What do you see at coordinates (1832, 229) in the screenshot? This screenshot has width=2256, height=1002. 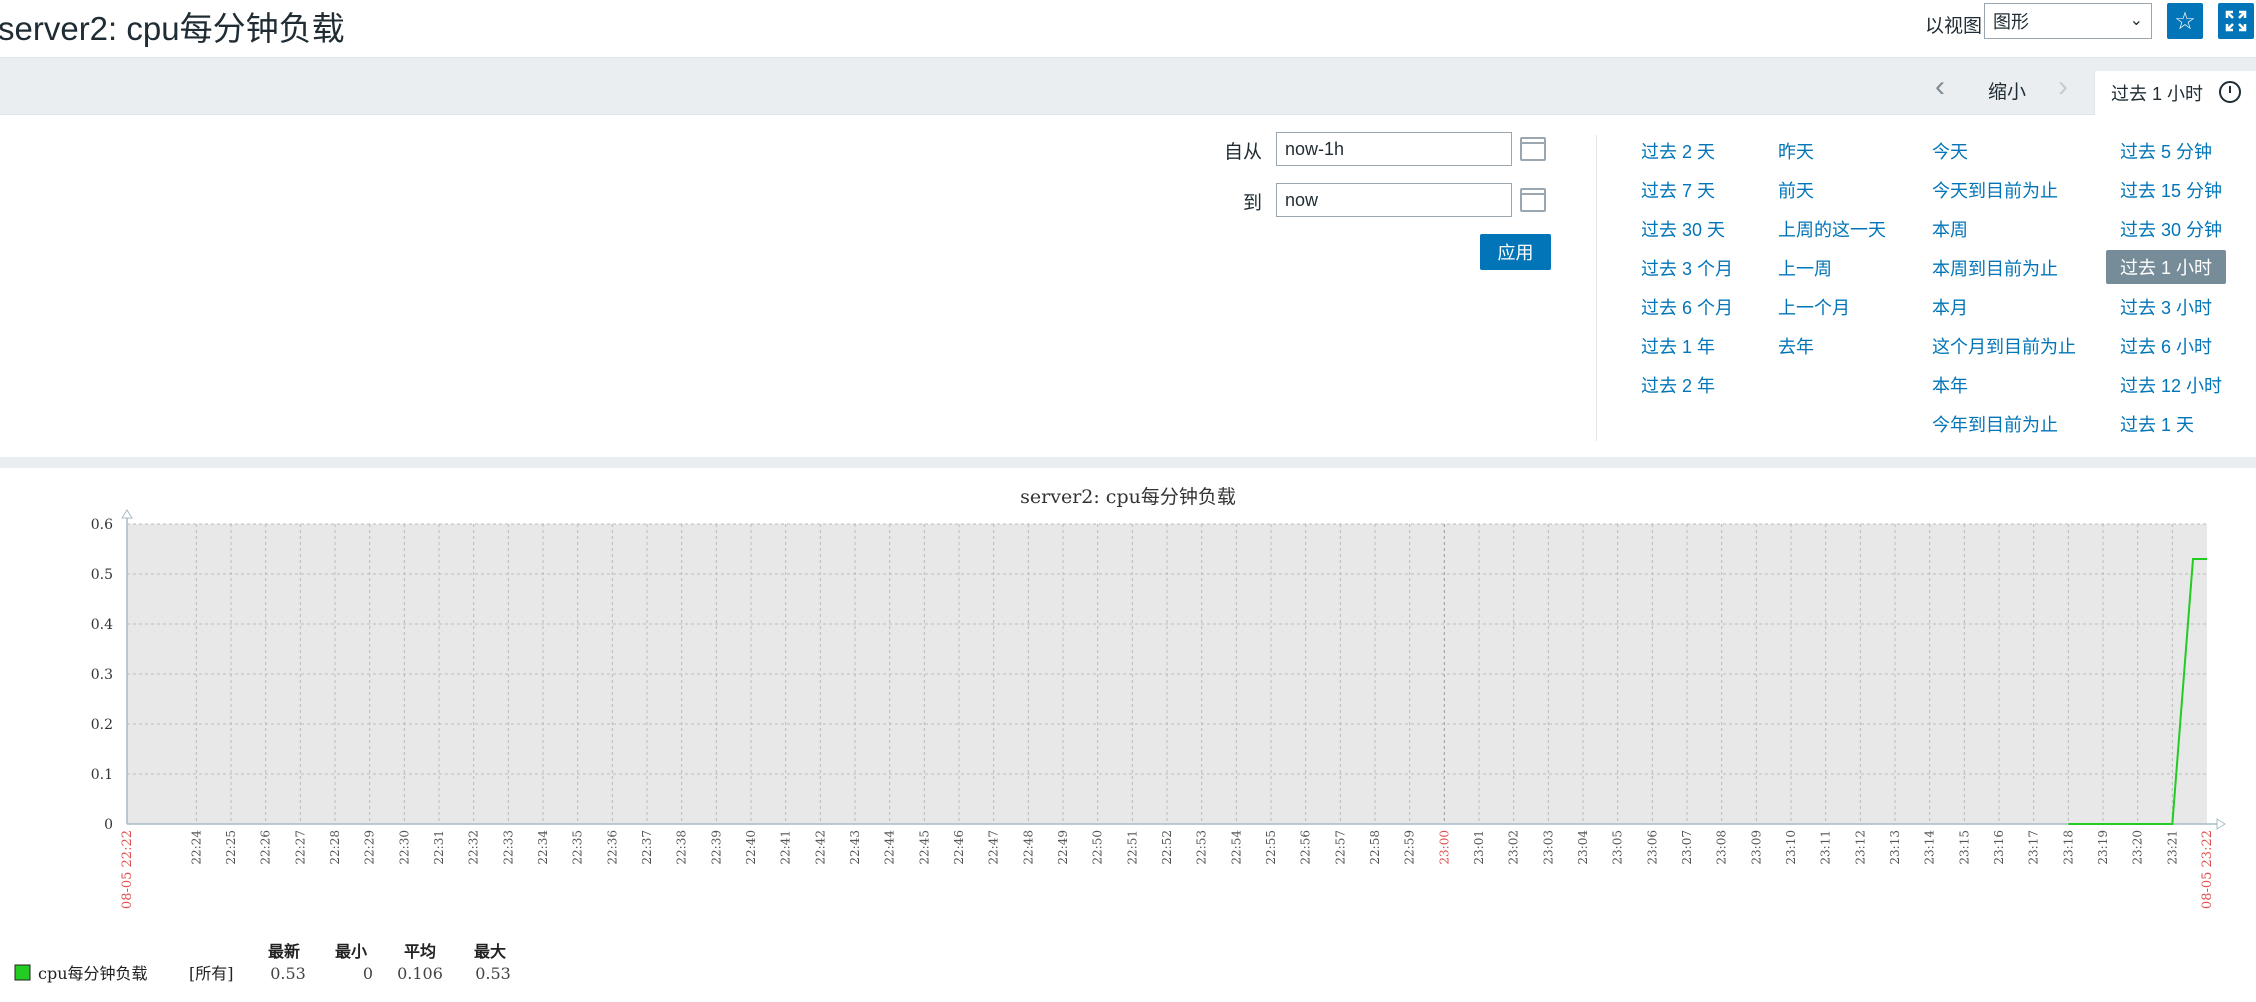 I see `quick-range-link: 上周的这一天` at bounding box center [1832, 229].